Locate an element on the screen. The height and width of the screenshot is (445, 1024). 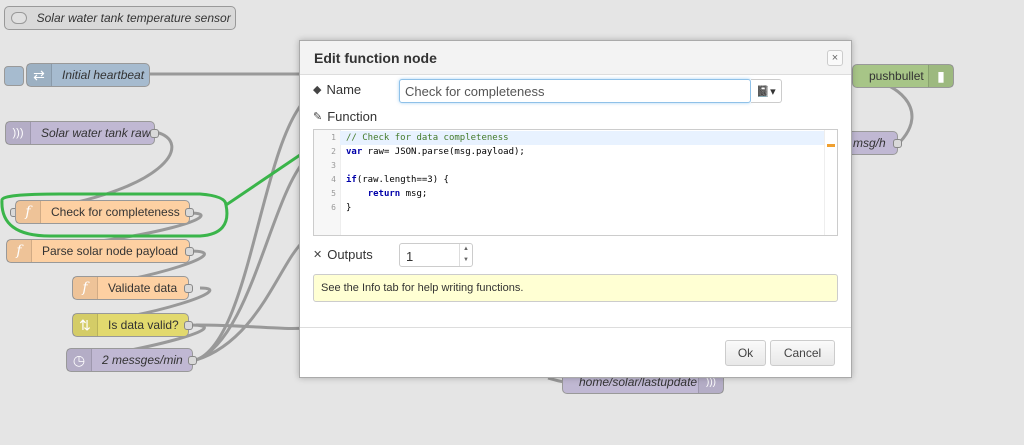
node-label: Initial heartbeat is located at coordinates (103, 75).